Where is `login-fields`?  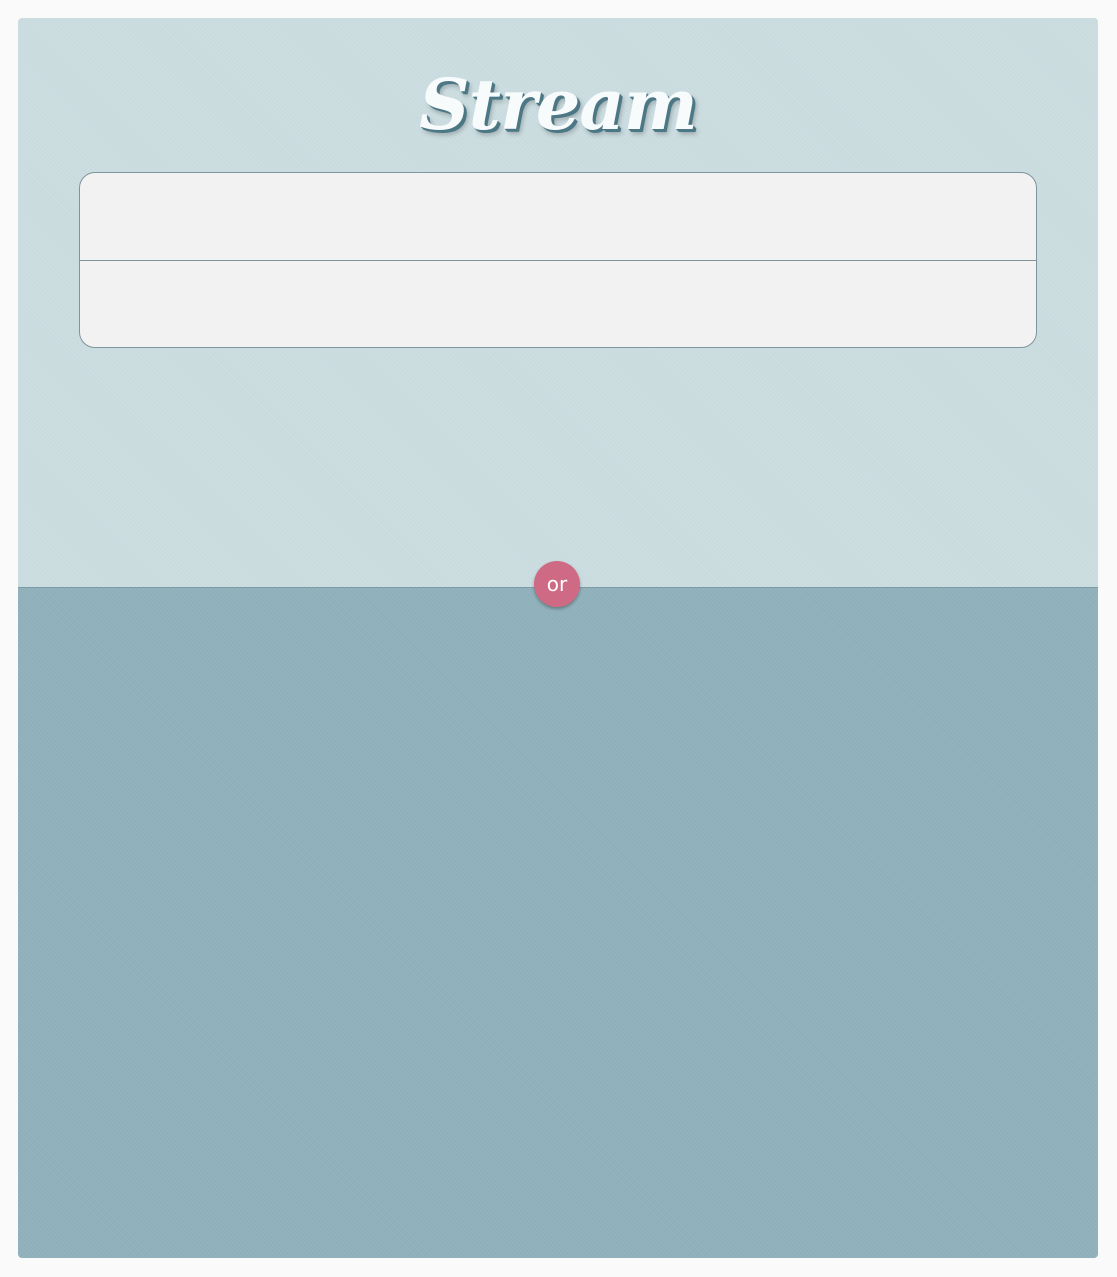
login-fields is located at coordinates (558, 260).